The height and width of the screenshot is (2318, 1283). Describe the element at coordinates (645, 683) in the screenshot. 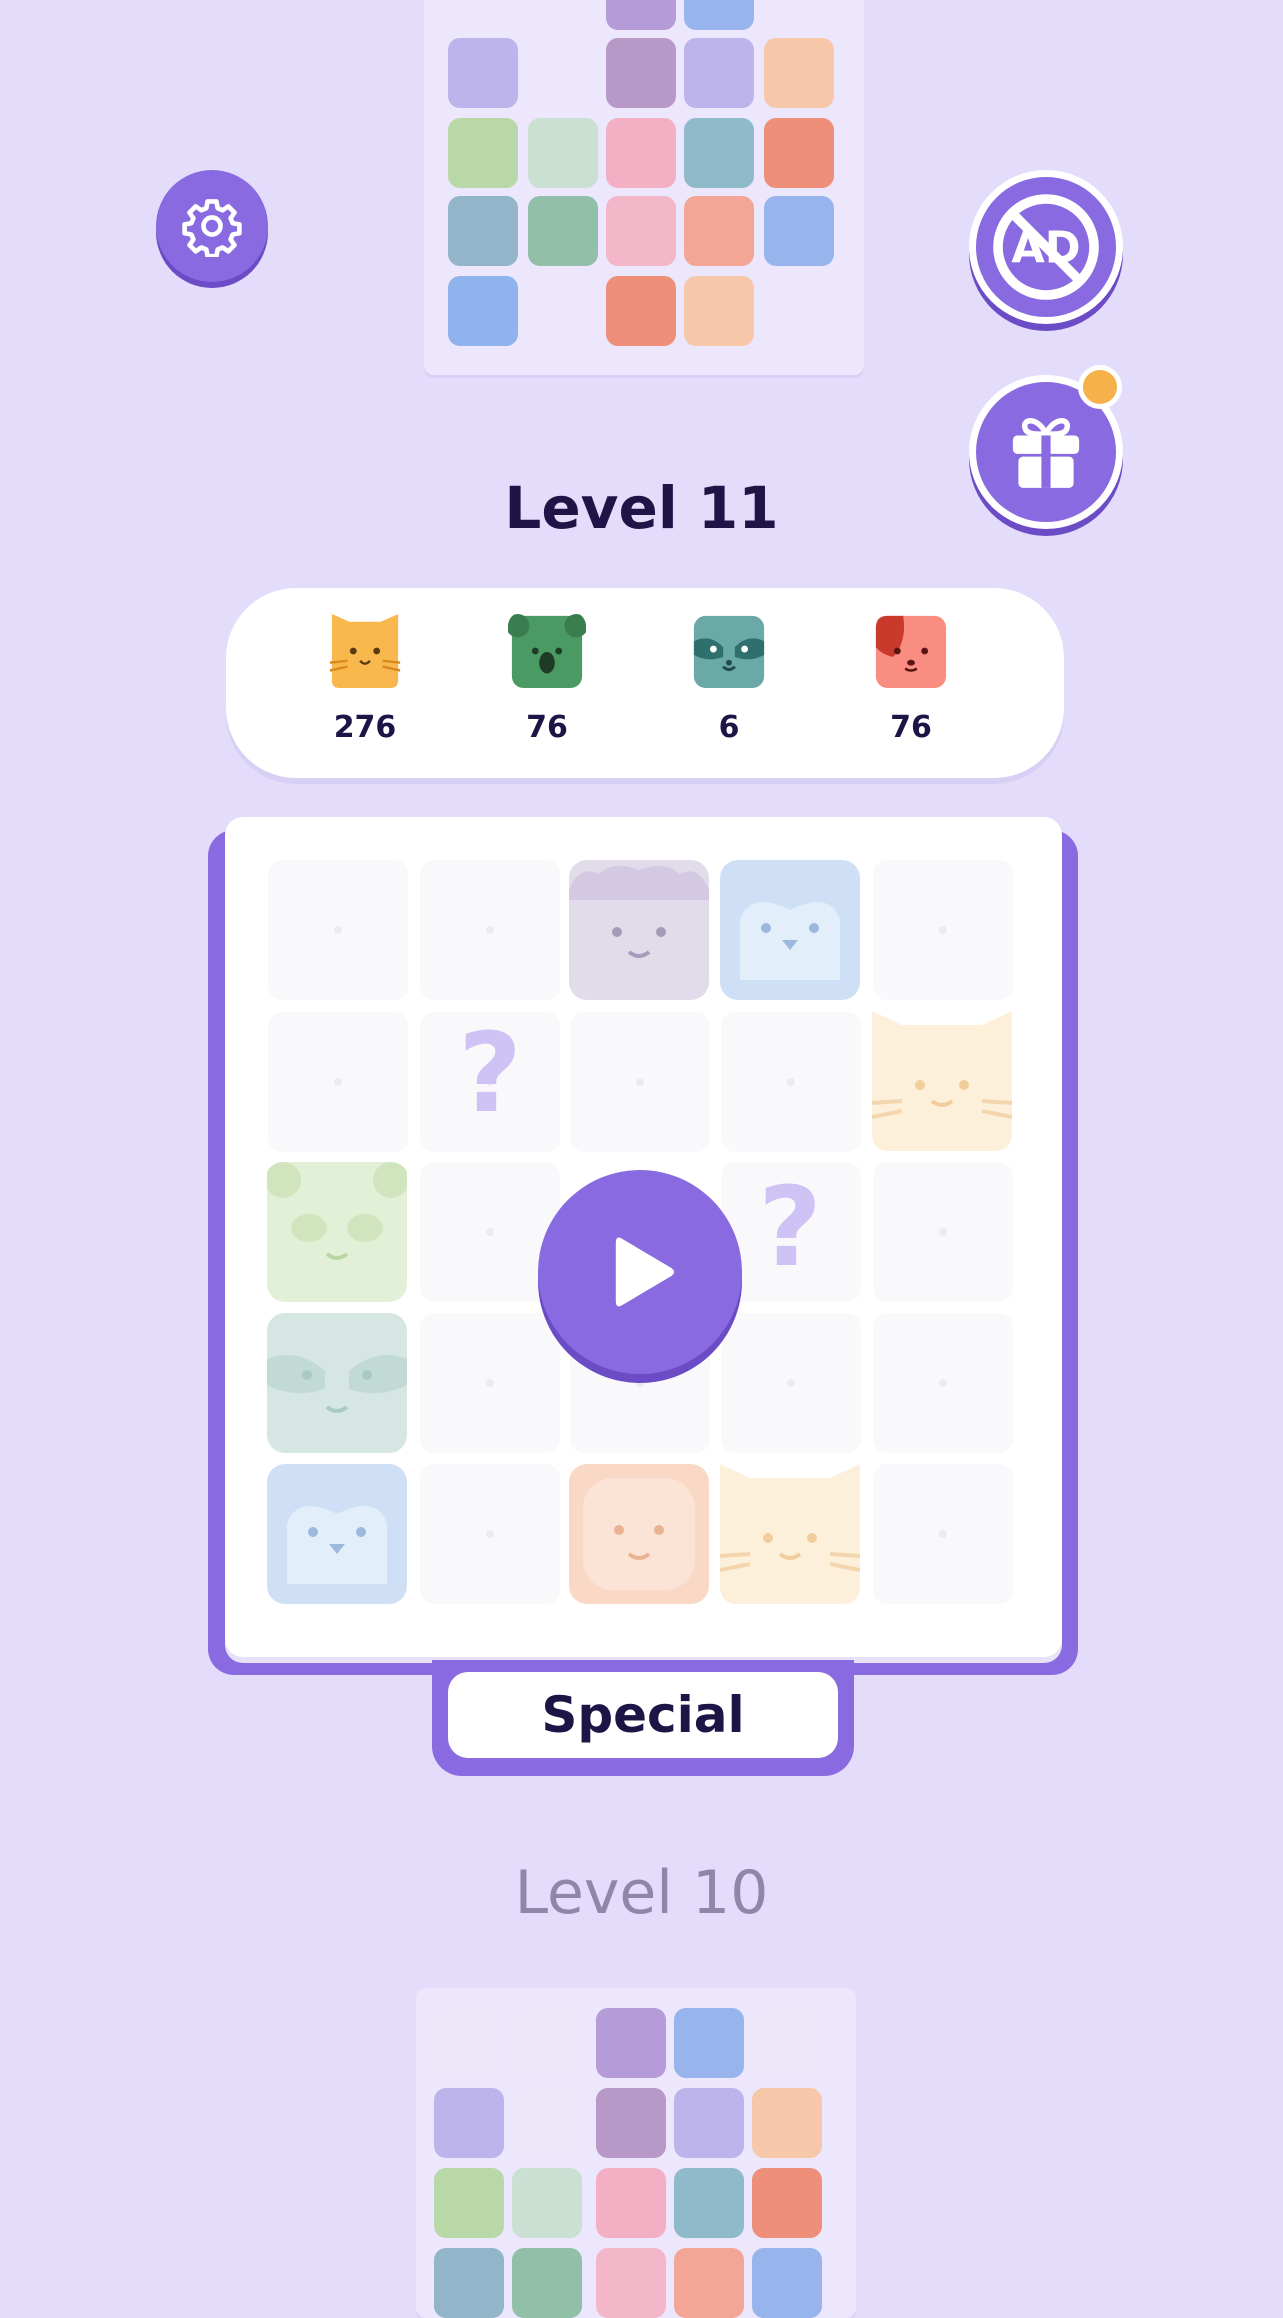

I see `level-goals-panel: 276 76 6 76` at that location.